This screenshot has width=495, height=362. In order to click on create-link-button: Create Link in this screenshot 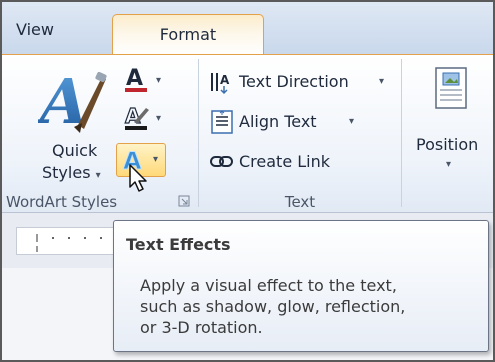, I will do `click(289, 162)`.